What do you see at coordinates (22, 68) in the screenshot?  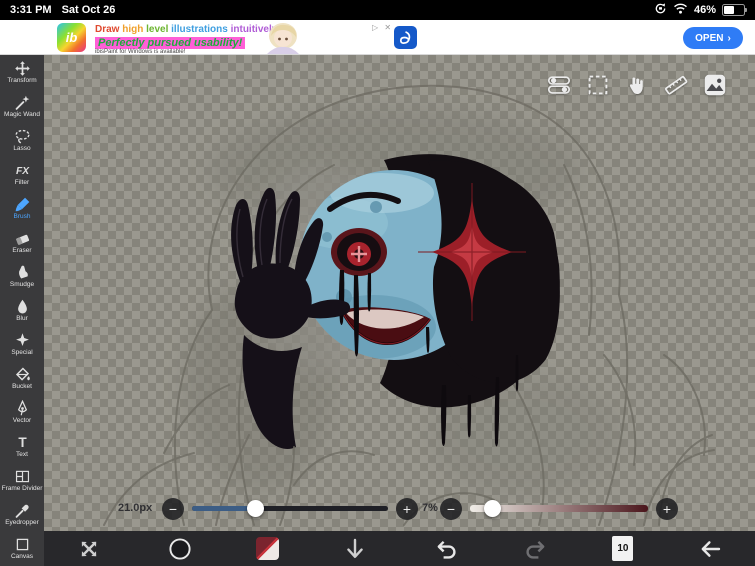 I see `transform-icon` at bounding box center [22, 68].